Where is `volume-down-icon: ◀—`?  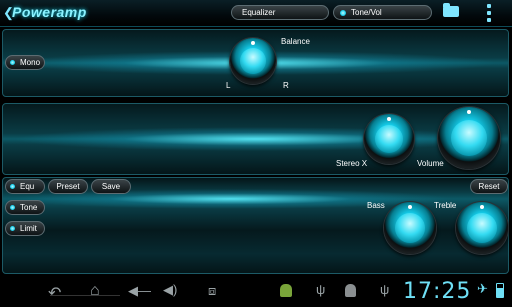 volume-down-icon: ◀— is located at coordinates (139, 291).